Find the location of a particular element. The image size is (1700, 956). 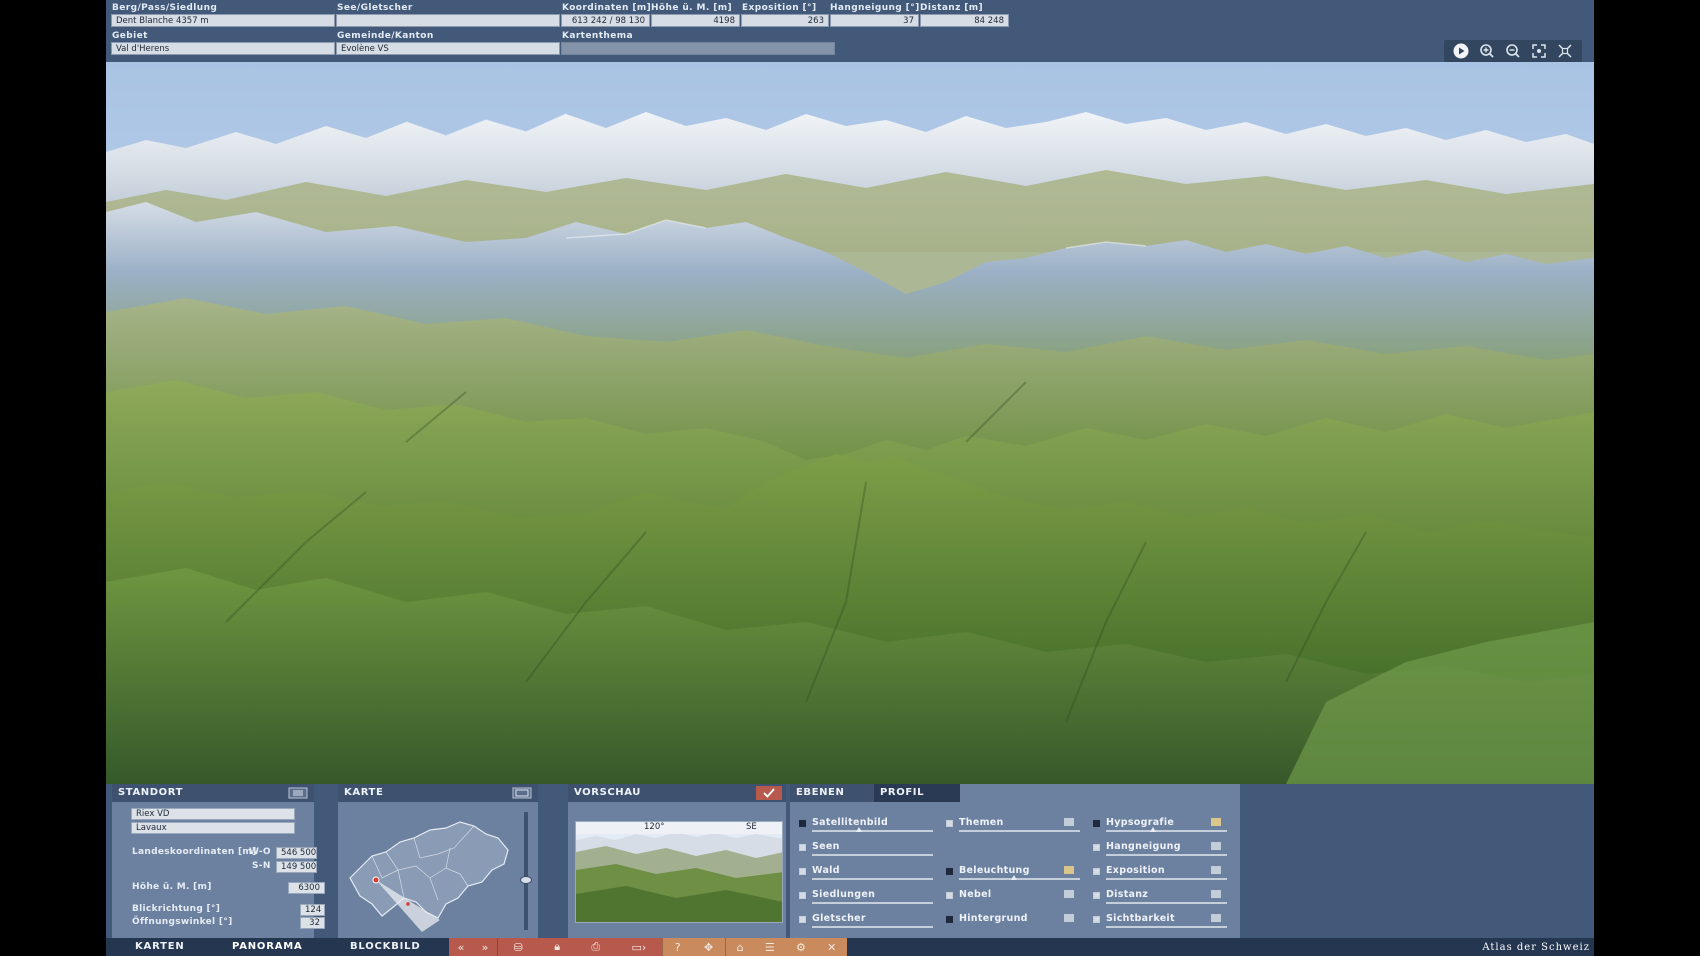

zoom-out-icon is located at coordinates (1513, 51).